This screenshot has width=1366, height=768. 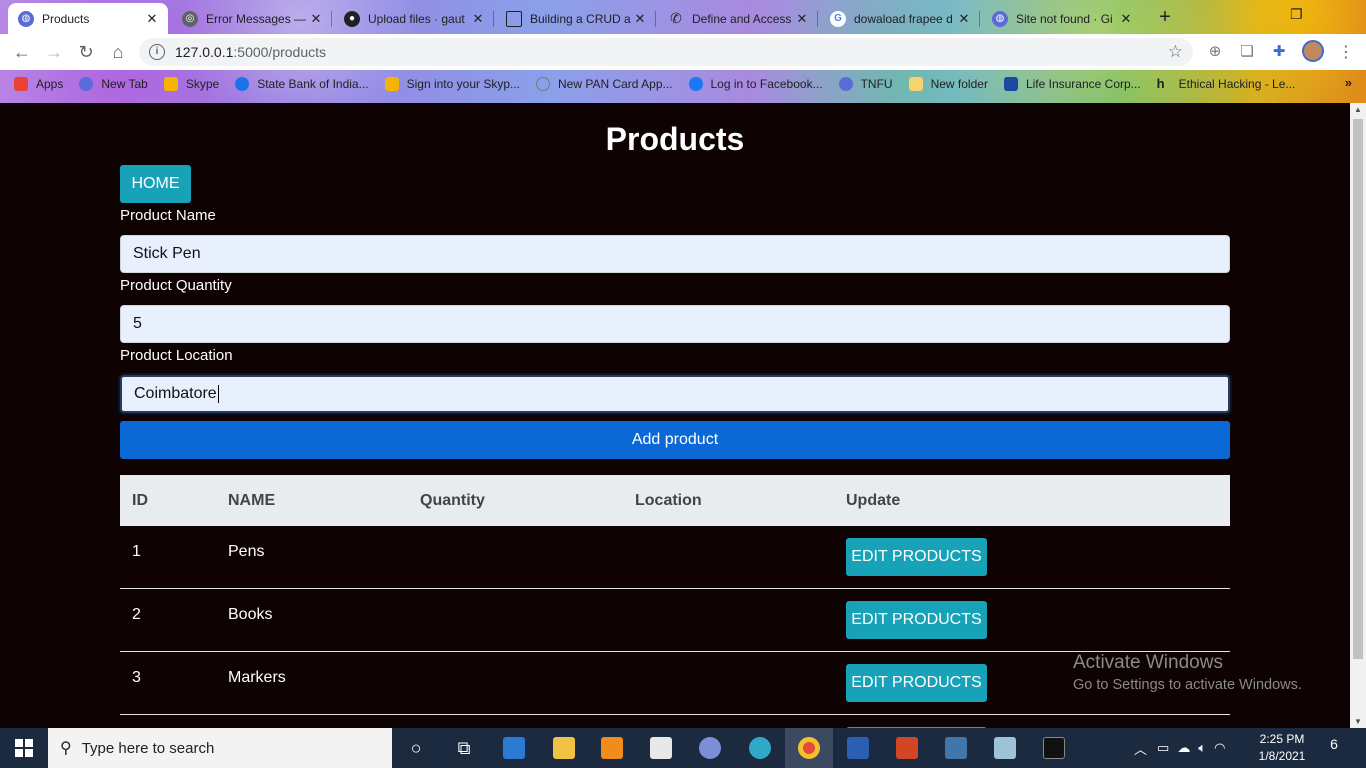 What do you see at coordinates (252, 18) in the screenshot?
I see `tab-error-messages: ◎ Error Messages — ✕` at bounding box center [252, 18].